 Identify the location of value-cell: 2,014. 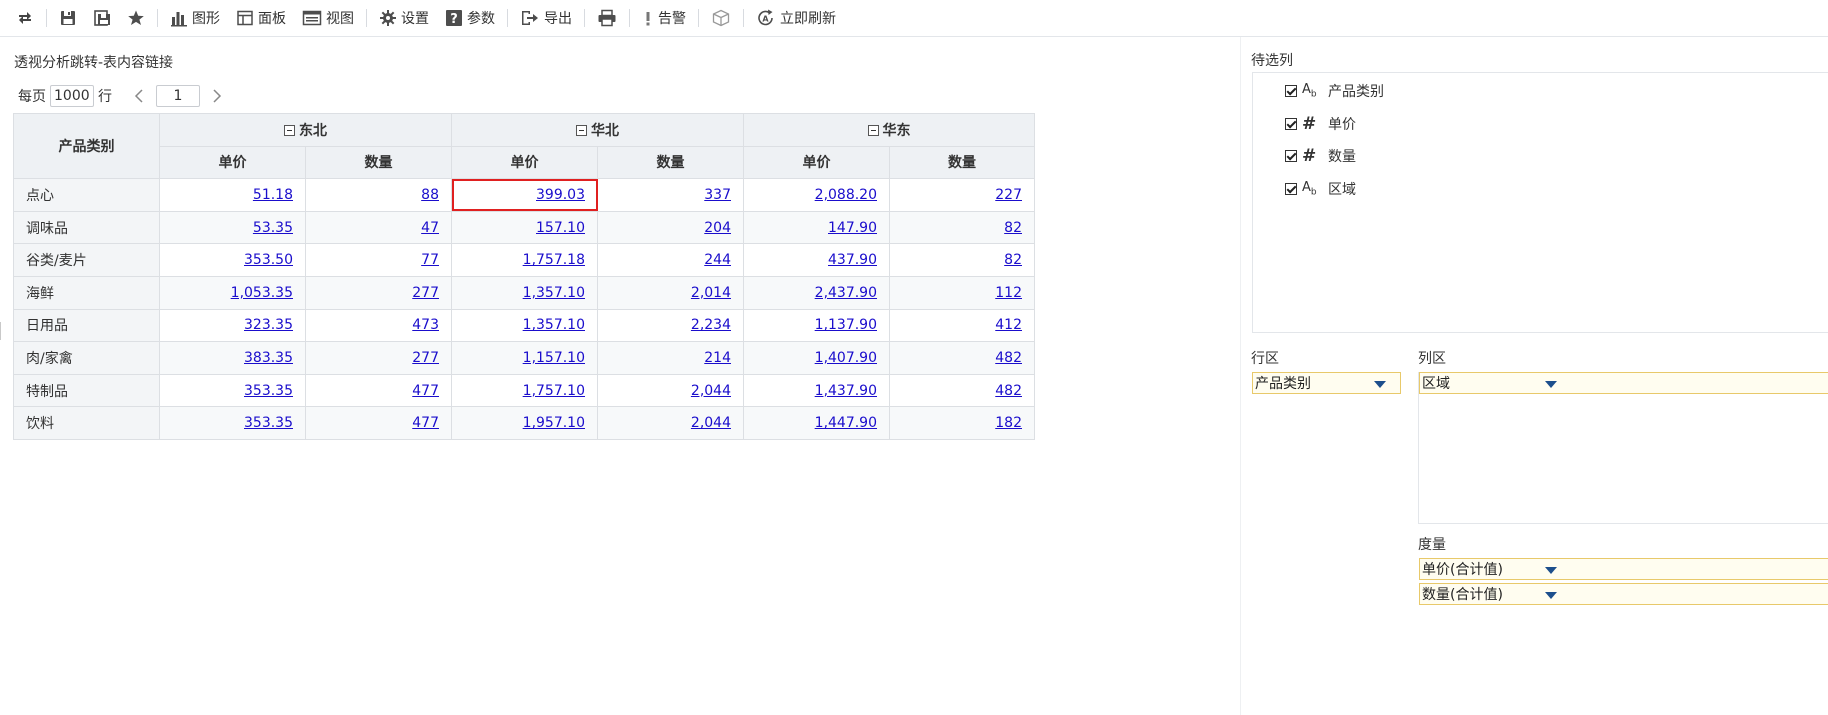
(670, 292).